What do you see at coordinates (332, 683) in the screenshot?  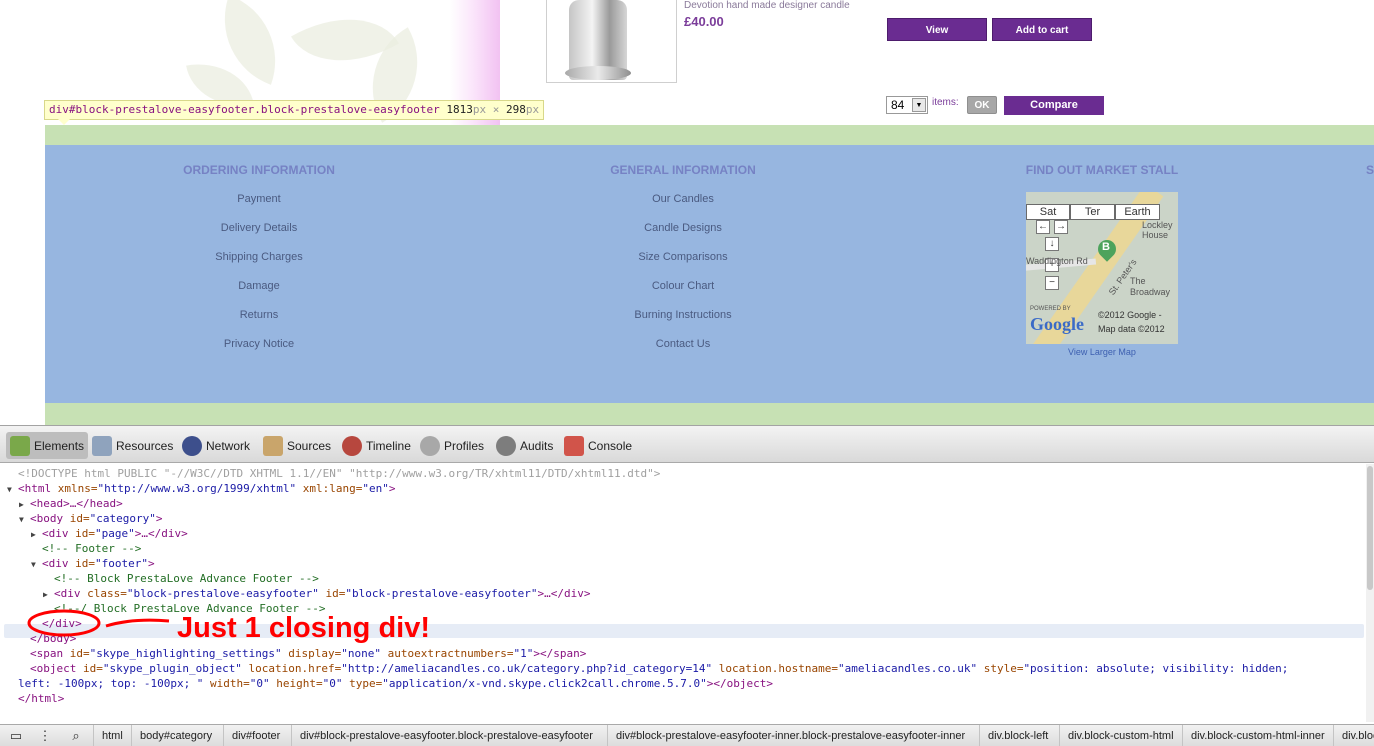 I see `attr-value: "0"` at bounding box center [332, 683].